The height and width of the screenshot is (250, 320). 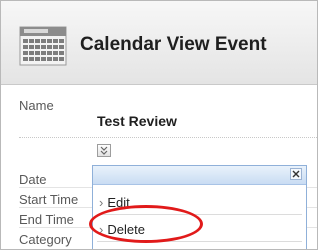 I want to click on close-button, so click(x=296, y=174).